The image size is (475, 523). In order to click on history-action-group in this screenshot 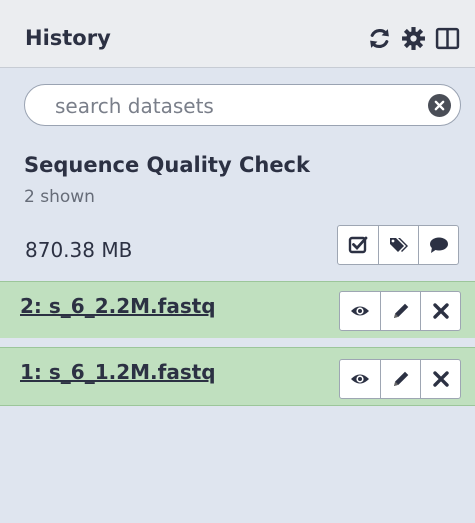, I will do `click(398, 245)`.